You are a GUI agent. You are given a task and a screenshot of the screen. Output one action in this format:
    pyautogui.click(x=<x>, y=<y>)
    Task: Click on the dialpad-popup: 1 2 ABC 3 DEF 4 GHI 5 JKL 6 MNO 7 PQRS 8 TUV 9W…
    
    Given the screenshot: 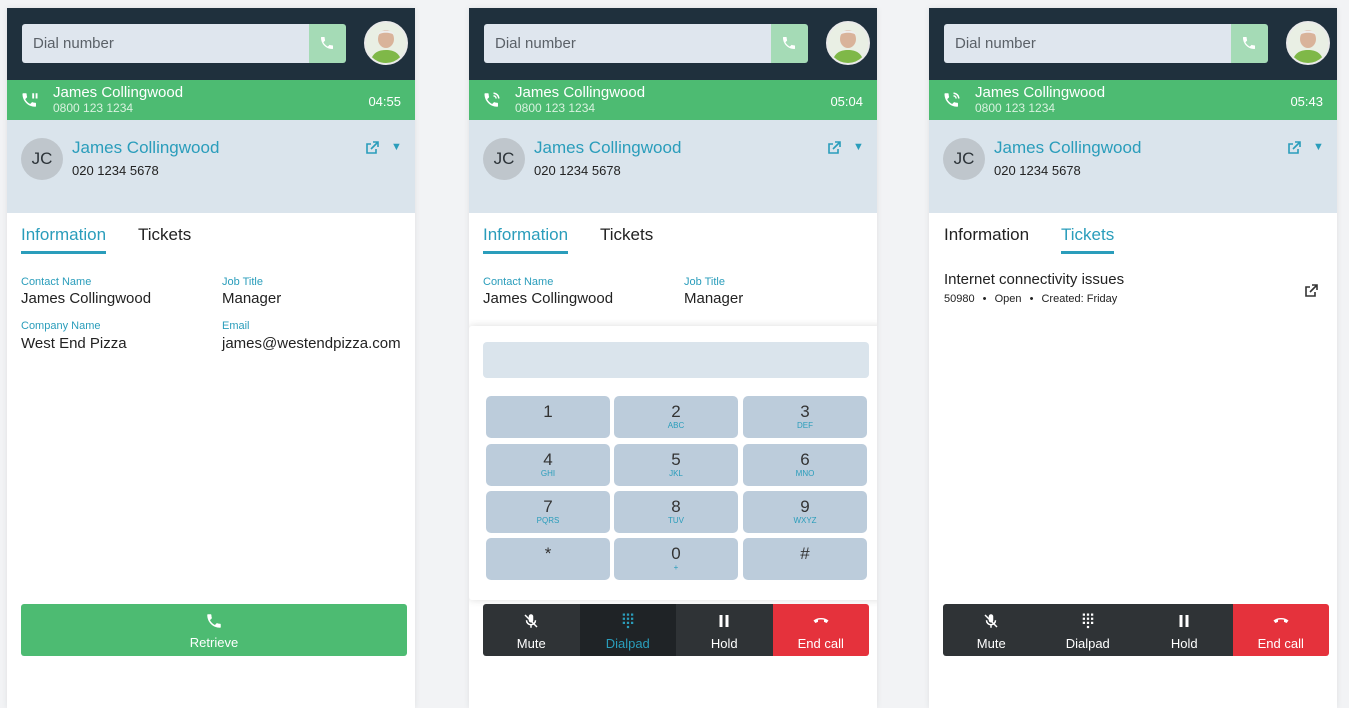 What is the action you would take?
    pyautogui.click(x=673, y=463)
    